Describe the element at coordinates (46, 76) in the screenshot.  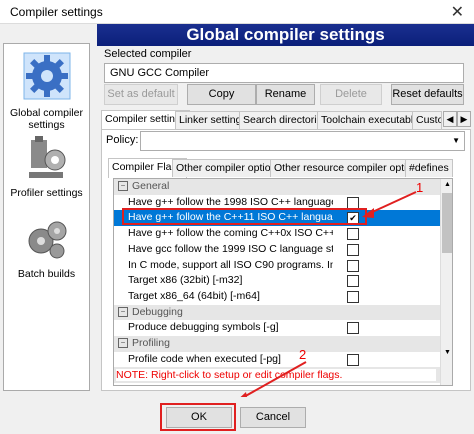
I see `gear-icon` at that location.